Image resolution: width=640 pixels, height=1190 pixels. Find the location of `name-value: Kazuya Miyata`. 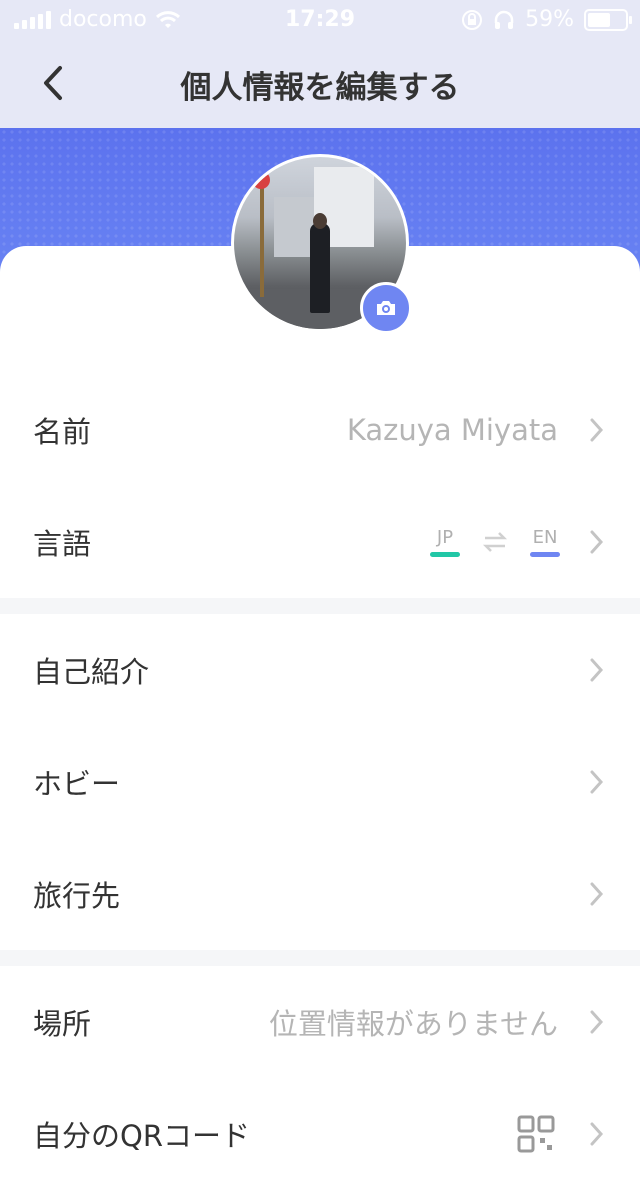

name-value: Kazuya Miyata is located at coordinates (452, 430).